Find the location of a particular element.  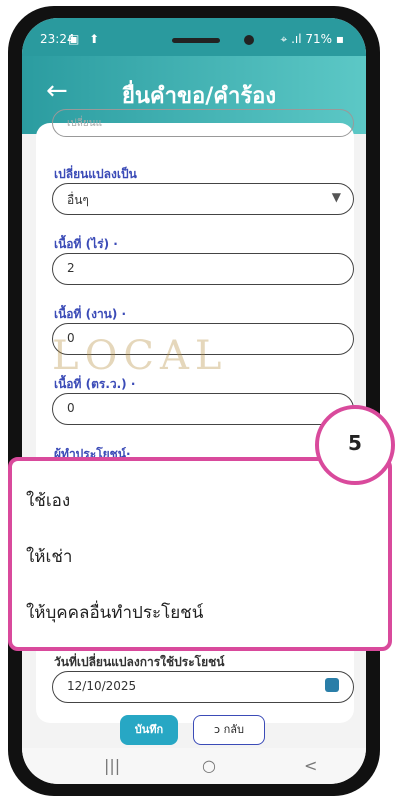

nav-back-icon: < is located at coordinates (310, 765).